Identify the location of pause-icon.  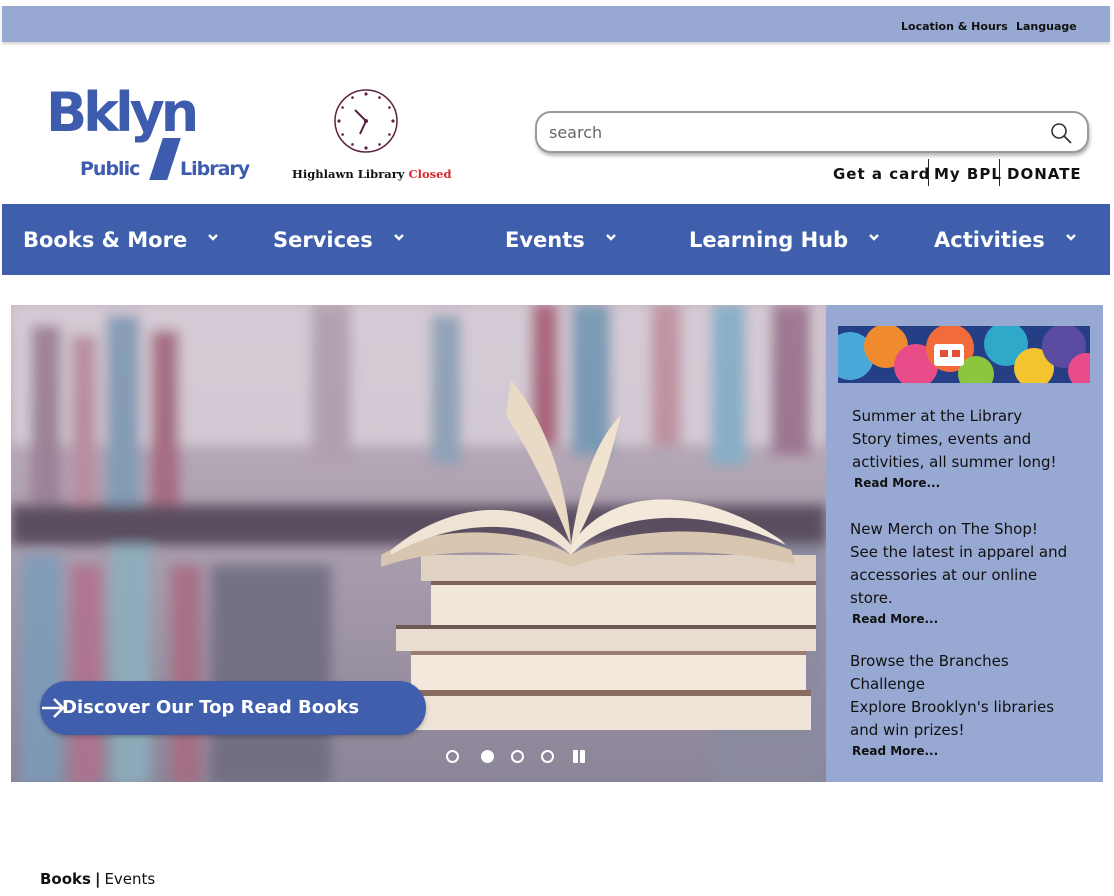
(579, 756).